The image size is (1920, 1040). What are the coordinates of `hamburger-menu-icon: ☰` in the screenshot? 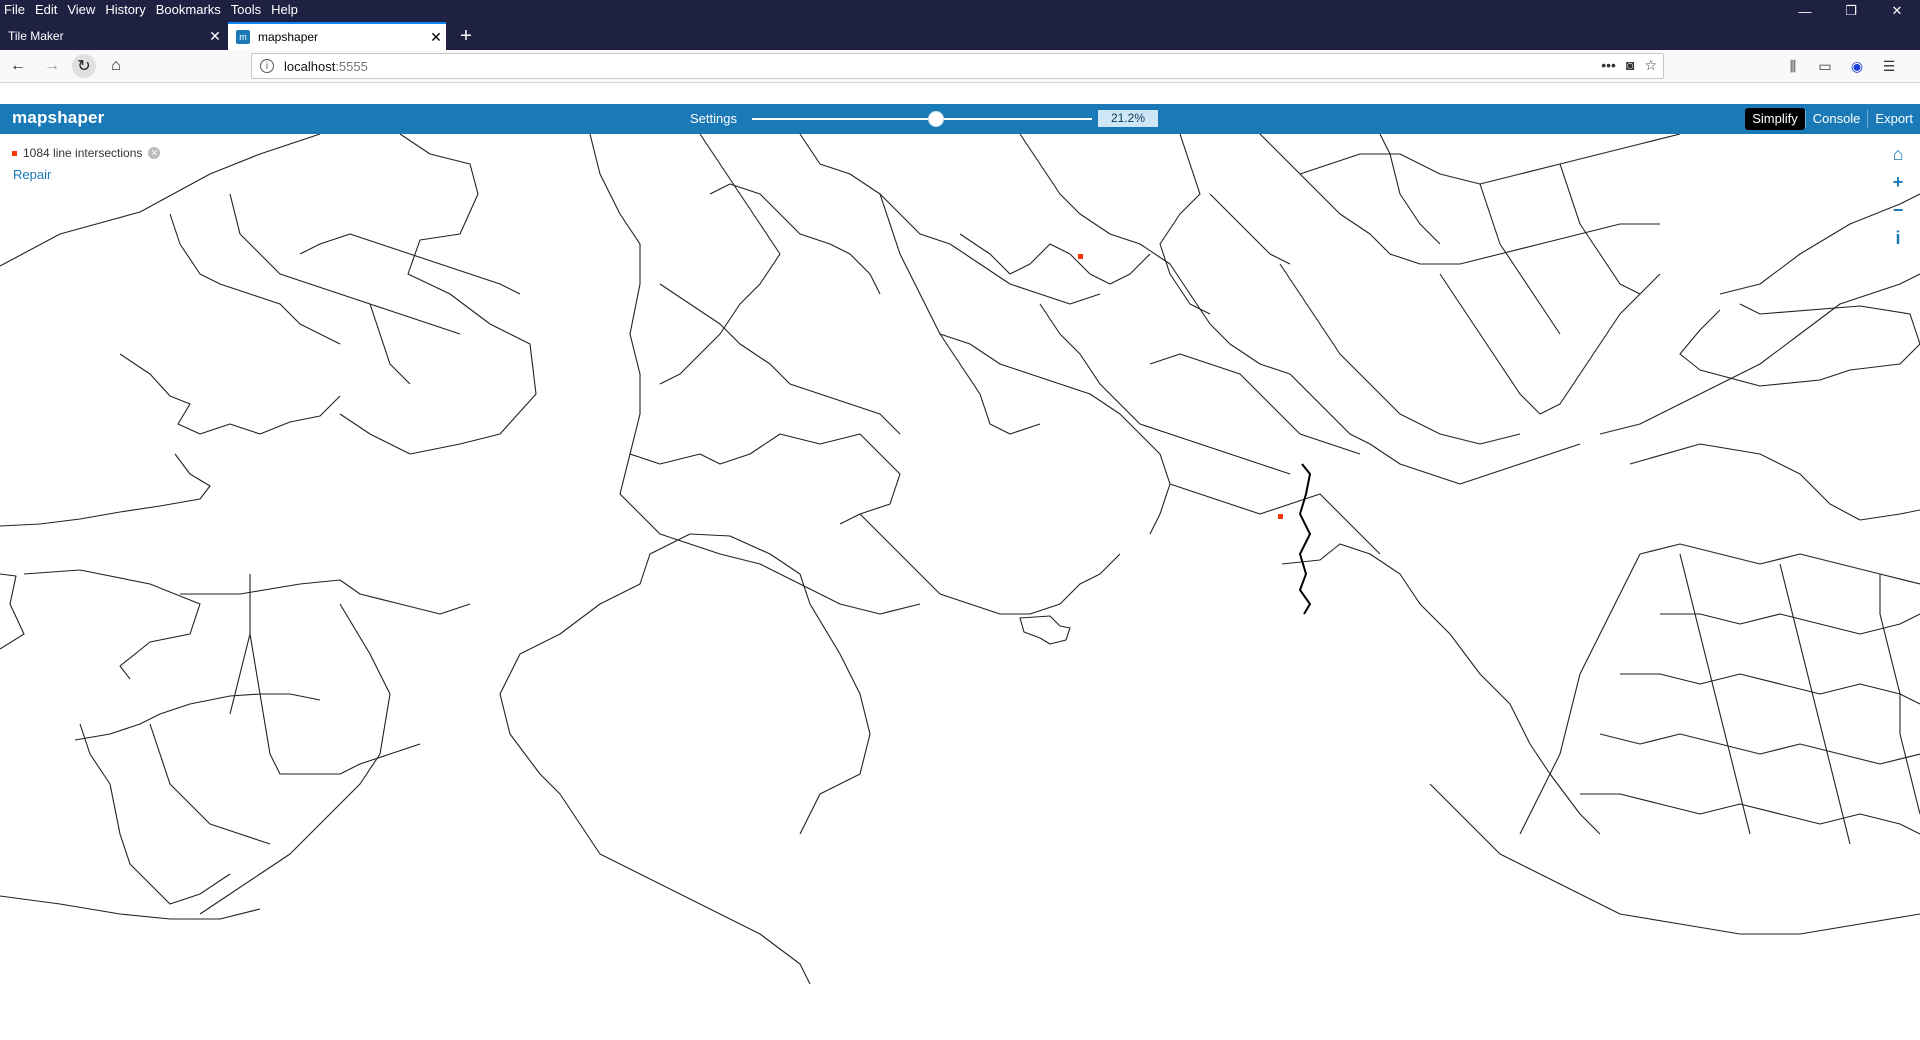 It's located at (1889, 66).